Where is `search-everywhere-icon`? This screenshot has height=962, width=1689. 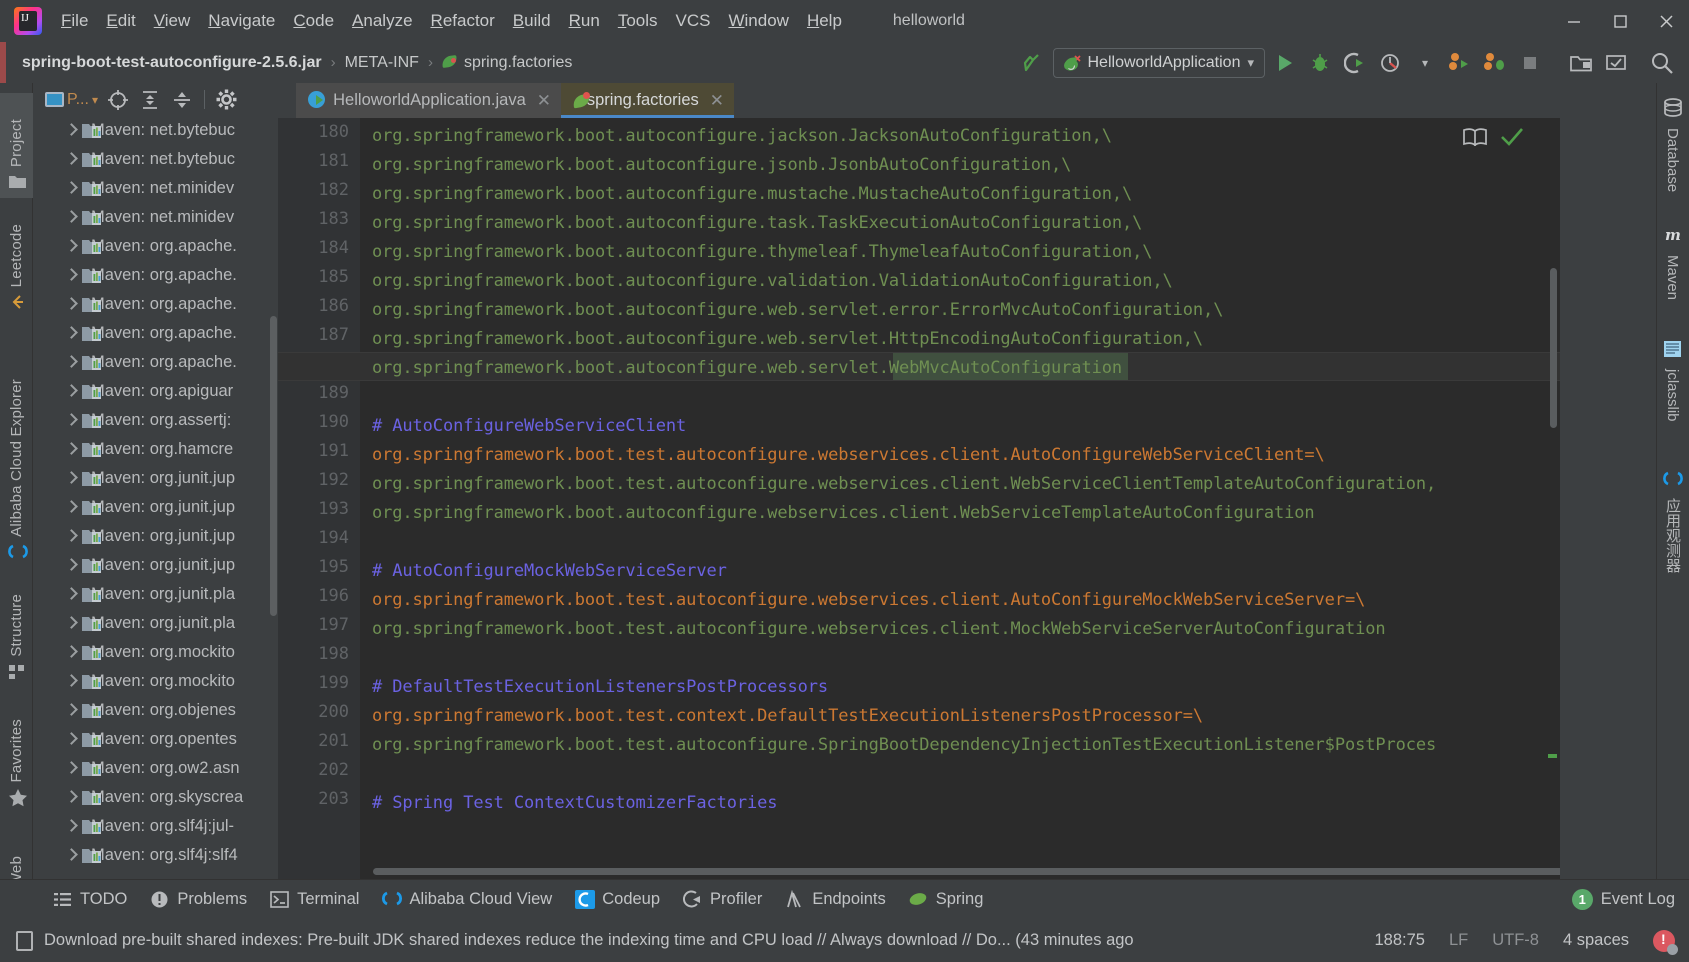 search-everywhere-icon is located at coordinates (1662, 63).